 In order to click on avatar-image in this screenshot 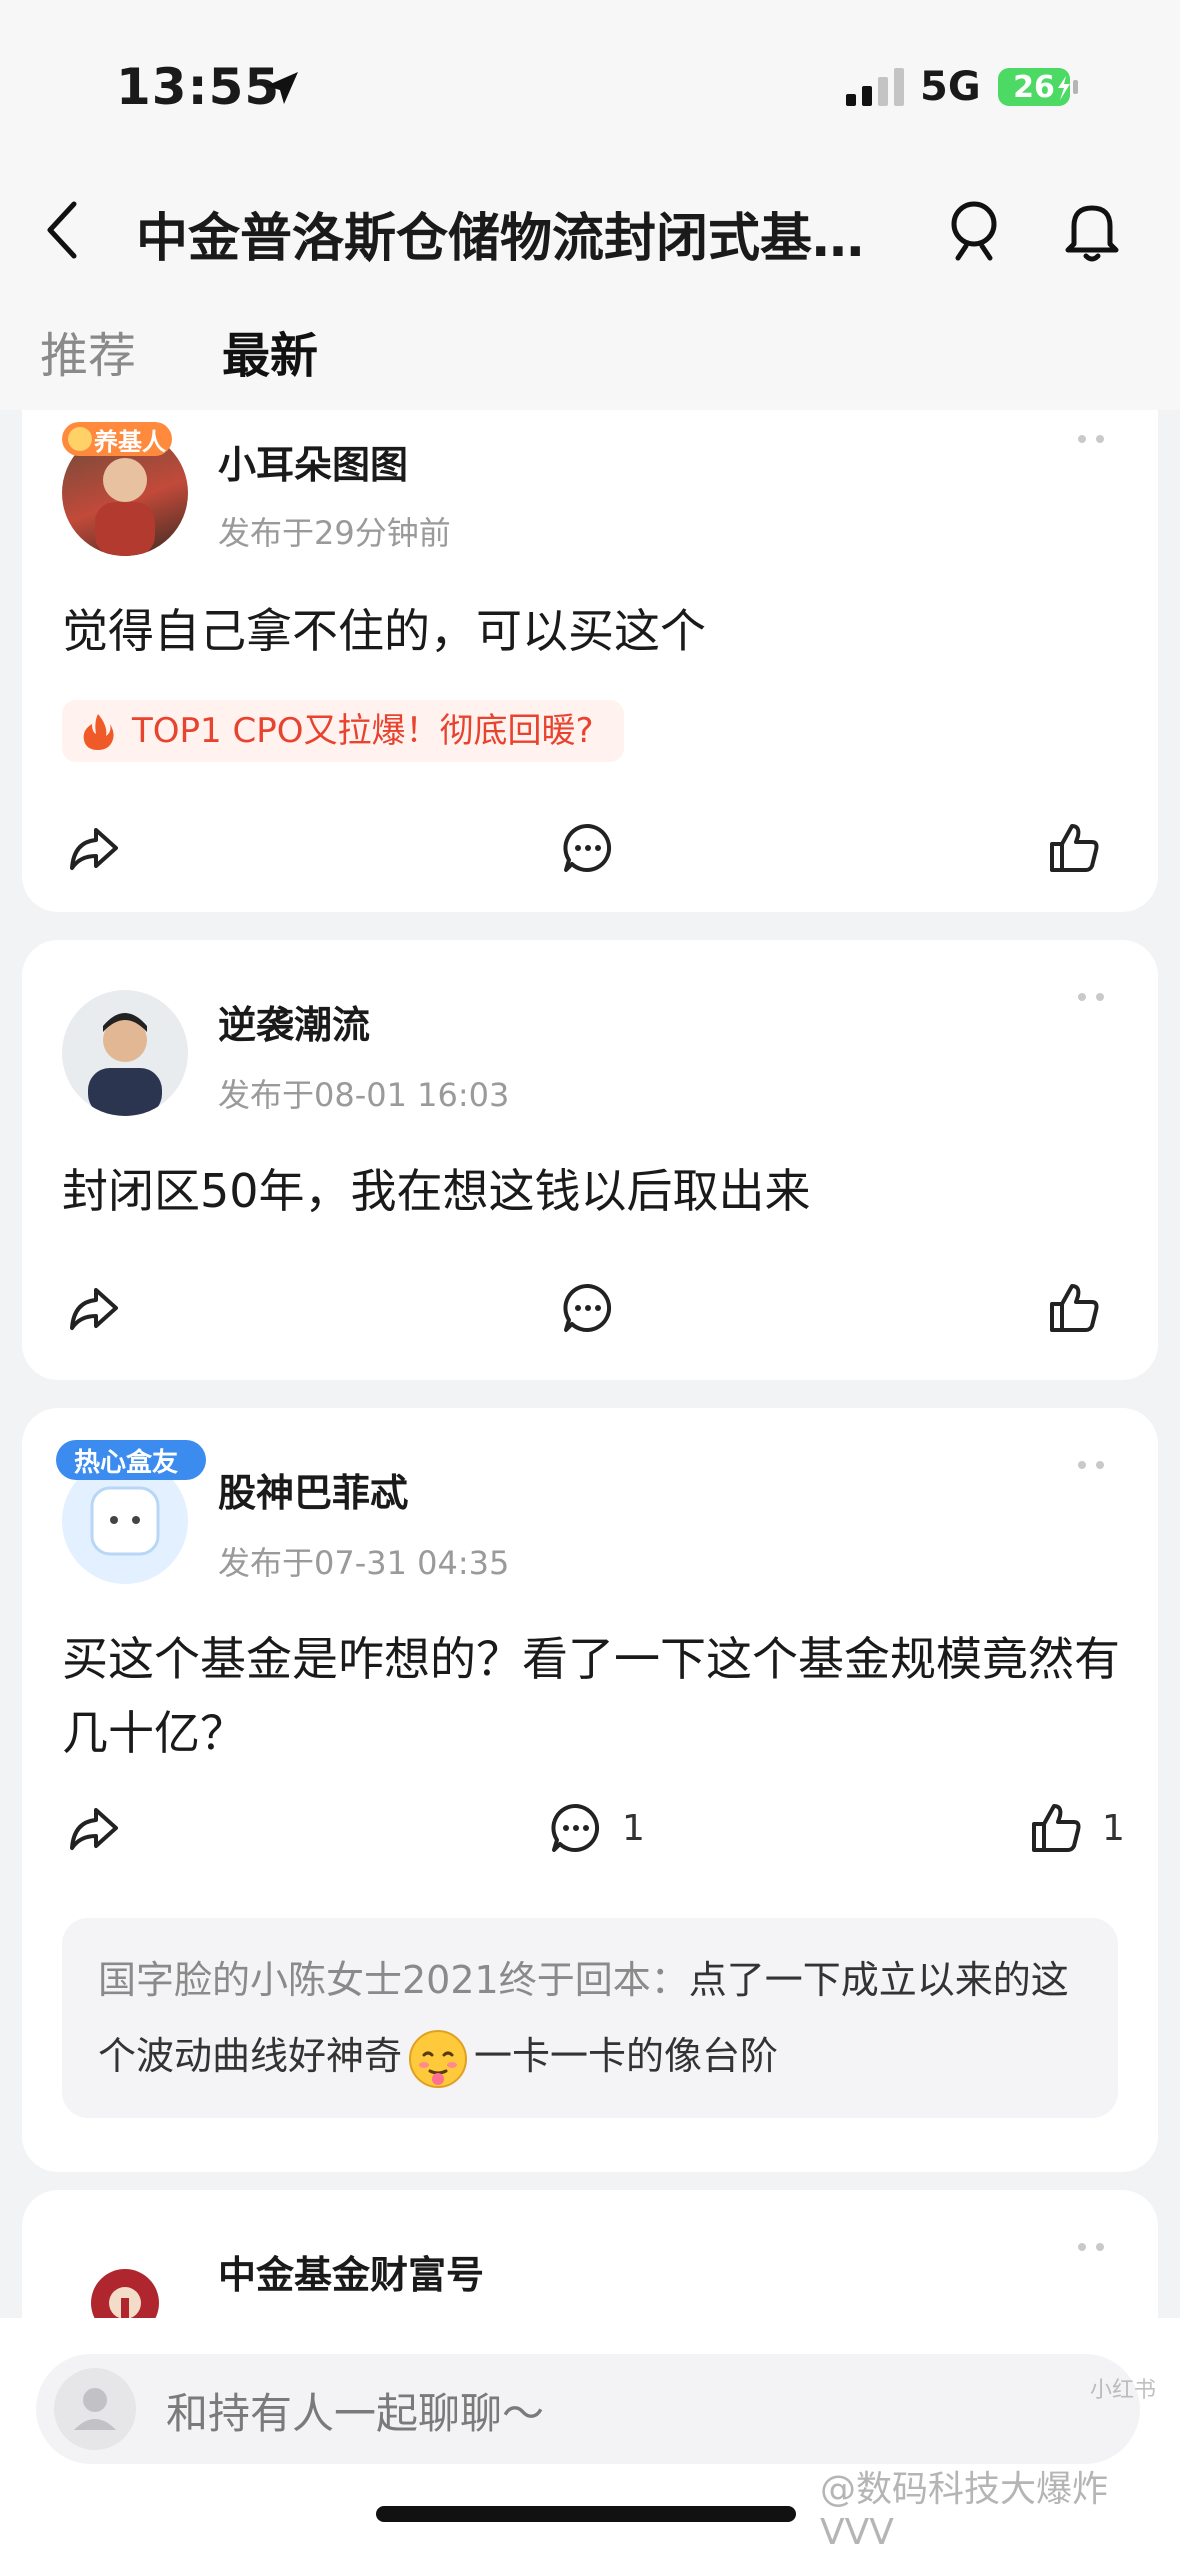, I will do `click(125, 1064)`.